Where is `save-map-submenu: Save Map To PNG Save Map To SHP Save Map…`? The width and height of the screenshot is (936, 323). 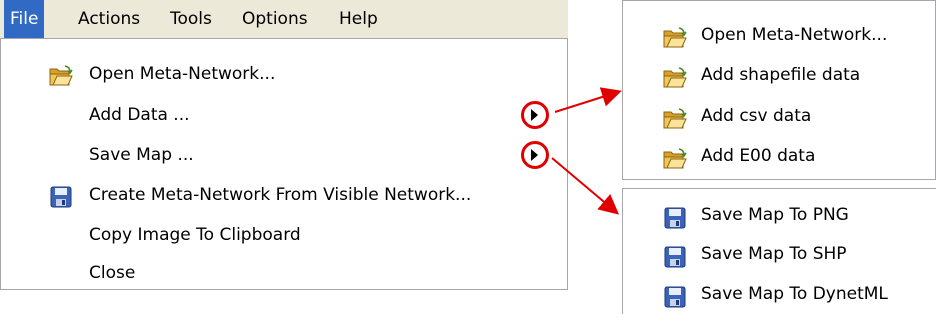
save-map-submenu: Save Map To PNG Save Map To SHP Save Map… is located at coordinates (779, 251).